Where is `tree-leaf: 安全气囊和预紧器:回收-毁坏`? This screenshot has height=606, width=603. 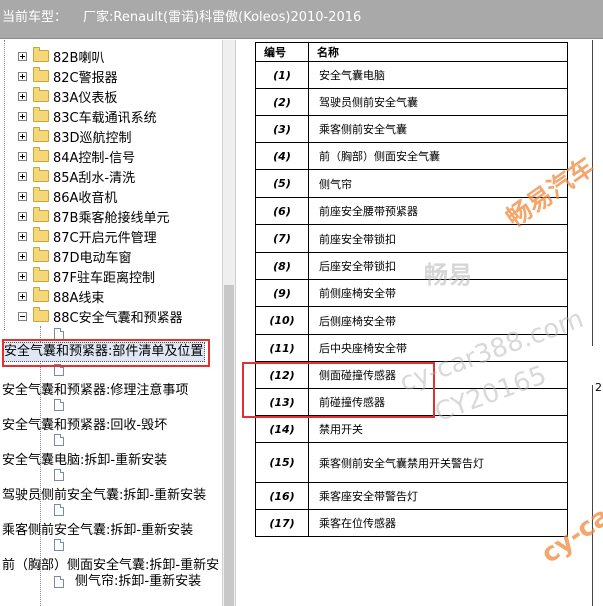
tree-leaf: 安全气囊和预紧器:回收-毁坏 is located at coordinates (84, 426).